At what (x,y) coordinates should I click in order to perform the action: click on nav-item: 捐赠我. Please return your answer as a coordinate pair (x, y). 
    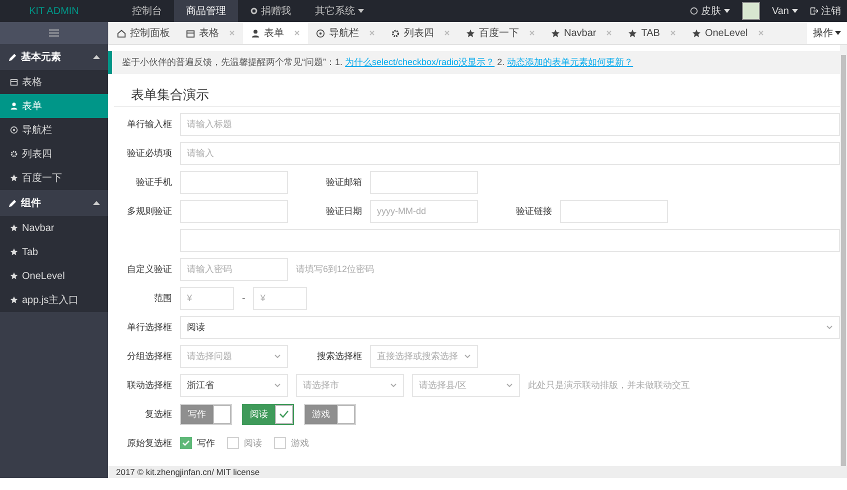
    Looking at the image, I should click on (270, 11).